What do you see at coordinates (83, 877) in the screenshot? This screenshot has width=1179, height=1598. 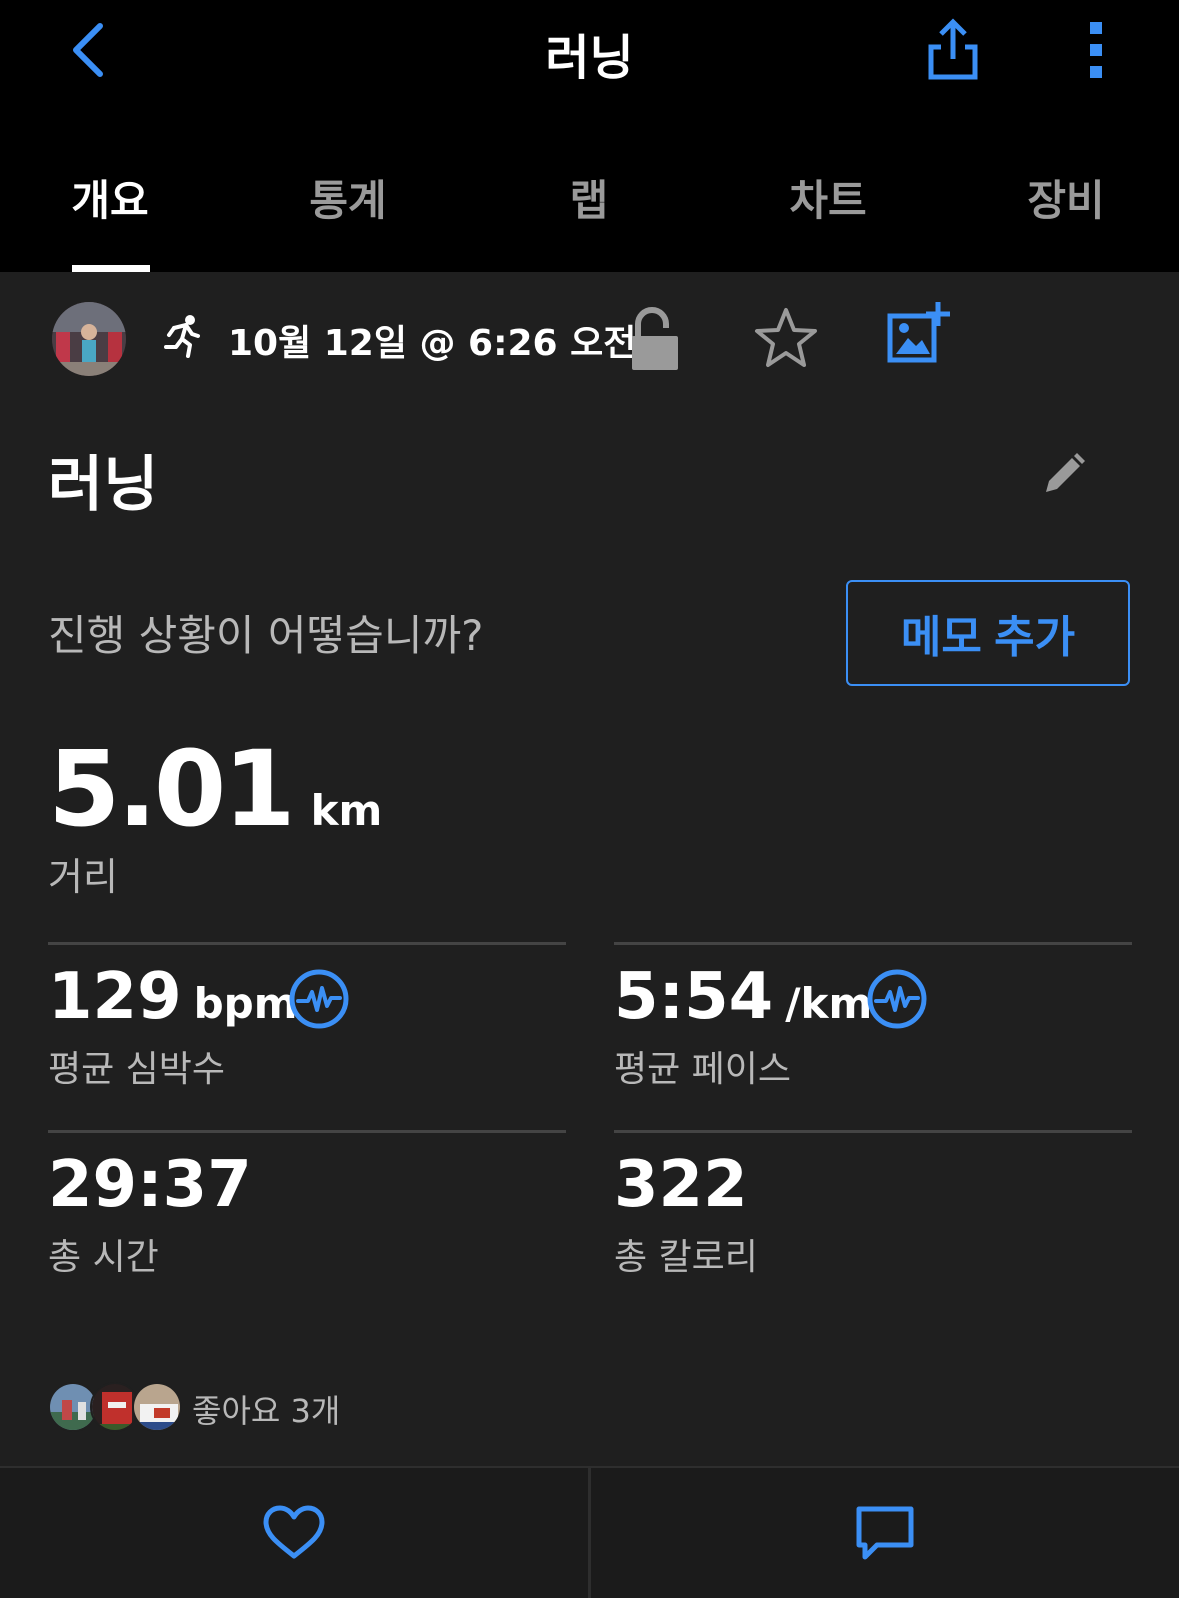 I see `distance-label: 거리` at bounding box center [83, 877].